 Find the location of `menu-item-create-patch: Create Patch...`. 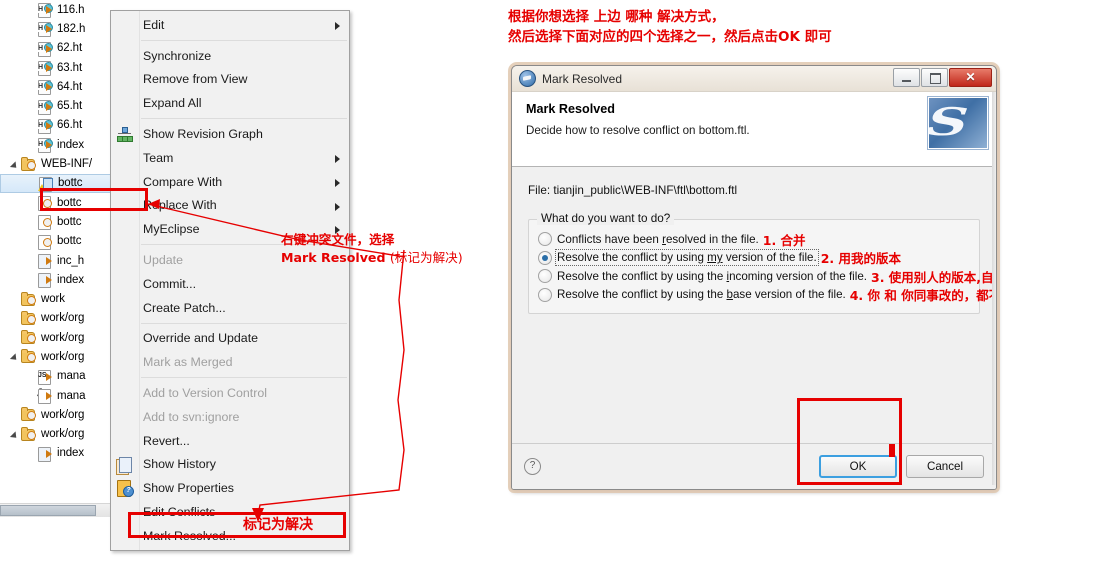

menu-item-create-patch: Create Patch... is located at coordinates (230, 308).